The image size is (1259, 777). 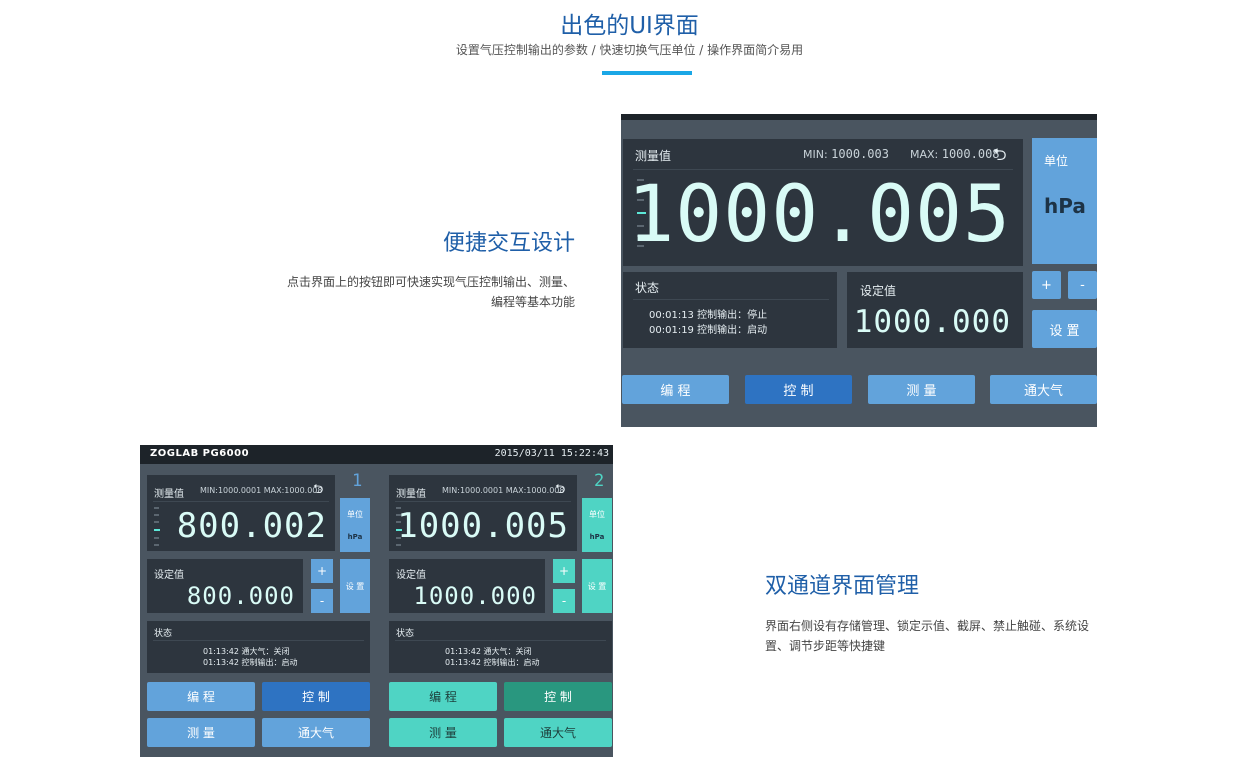 I want to click on setpoint-value: 800.000, so click(x=240, y=596).